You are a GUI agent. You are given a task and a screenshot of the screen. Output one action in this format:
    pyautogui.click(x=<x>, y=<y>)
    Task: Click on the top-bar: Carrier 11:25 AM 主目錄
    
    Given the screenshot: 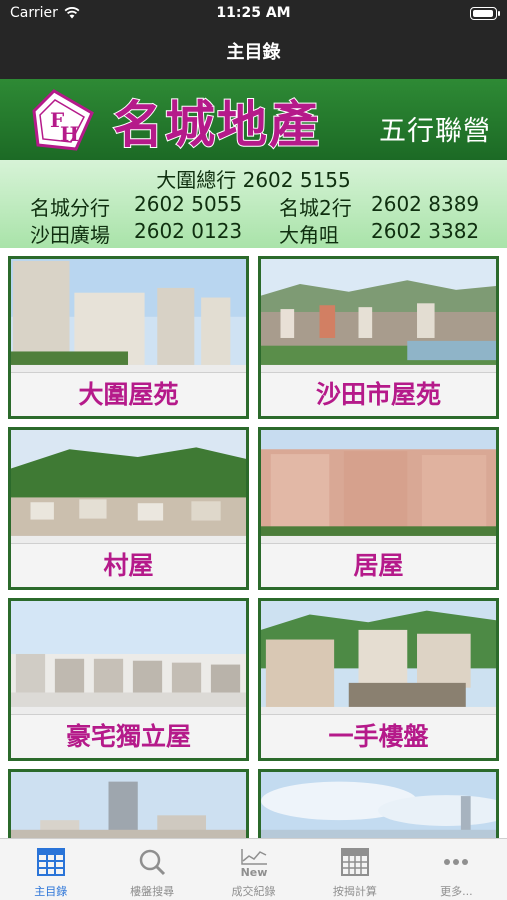 What is the action you would take?
    pyautogui.click(x=253, y=39)
    